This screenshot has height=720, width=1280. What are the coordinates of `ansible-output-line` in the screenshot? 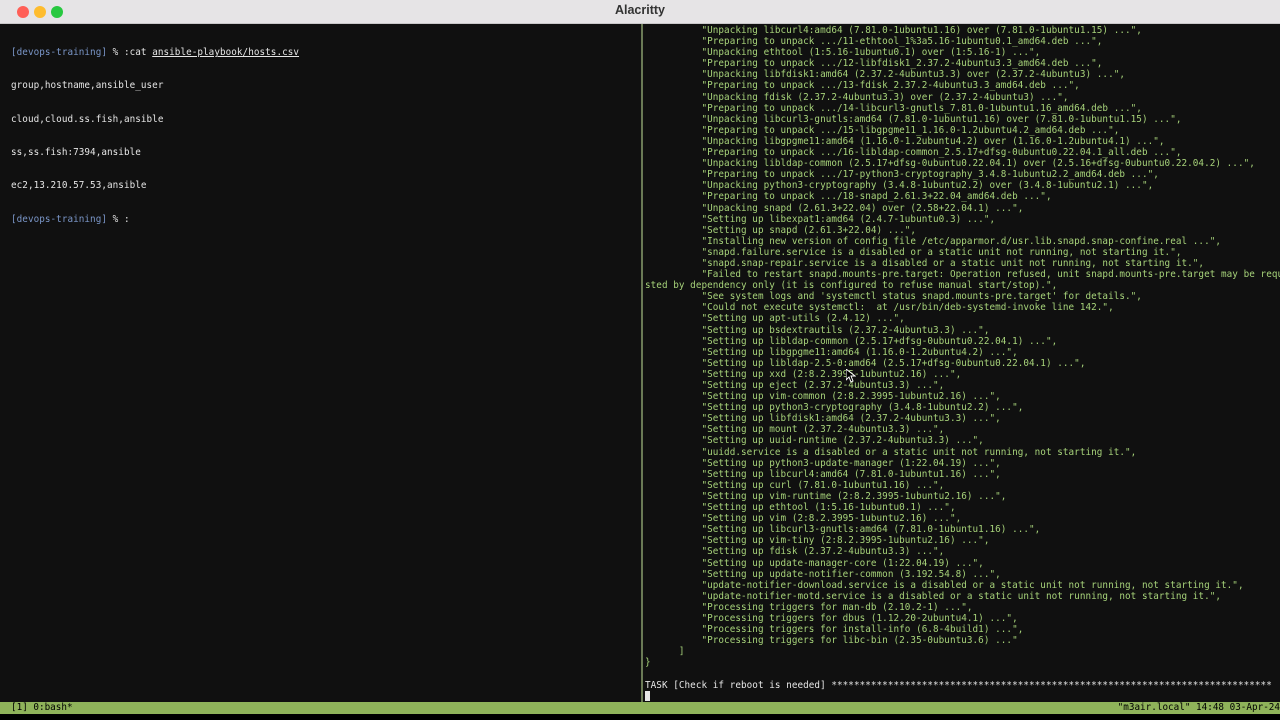 It's located at (962, 673).